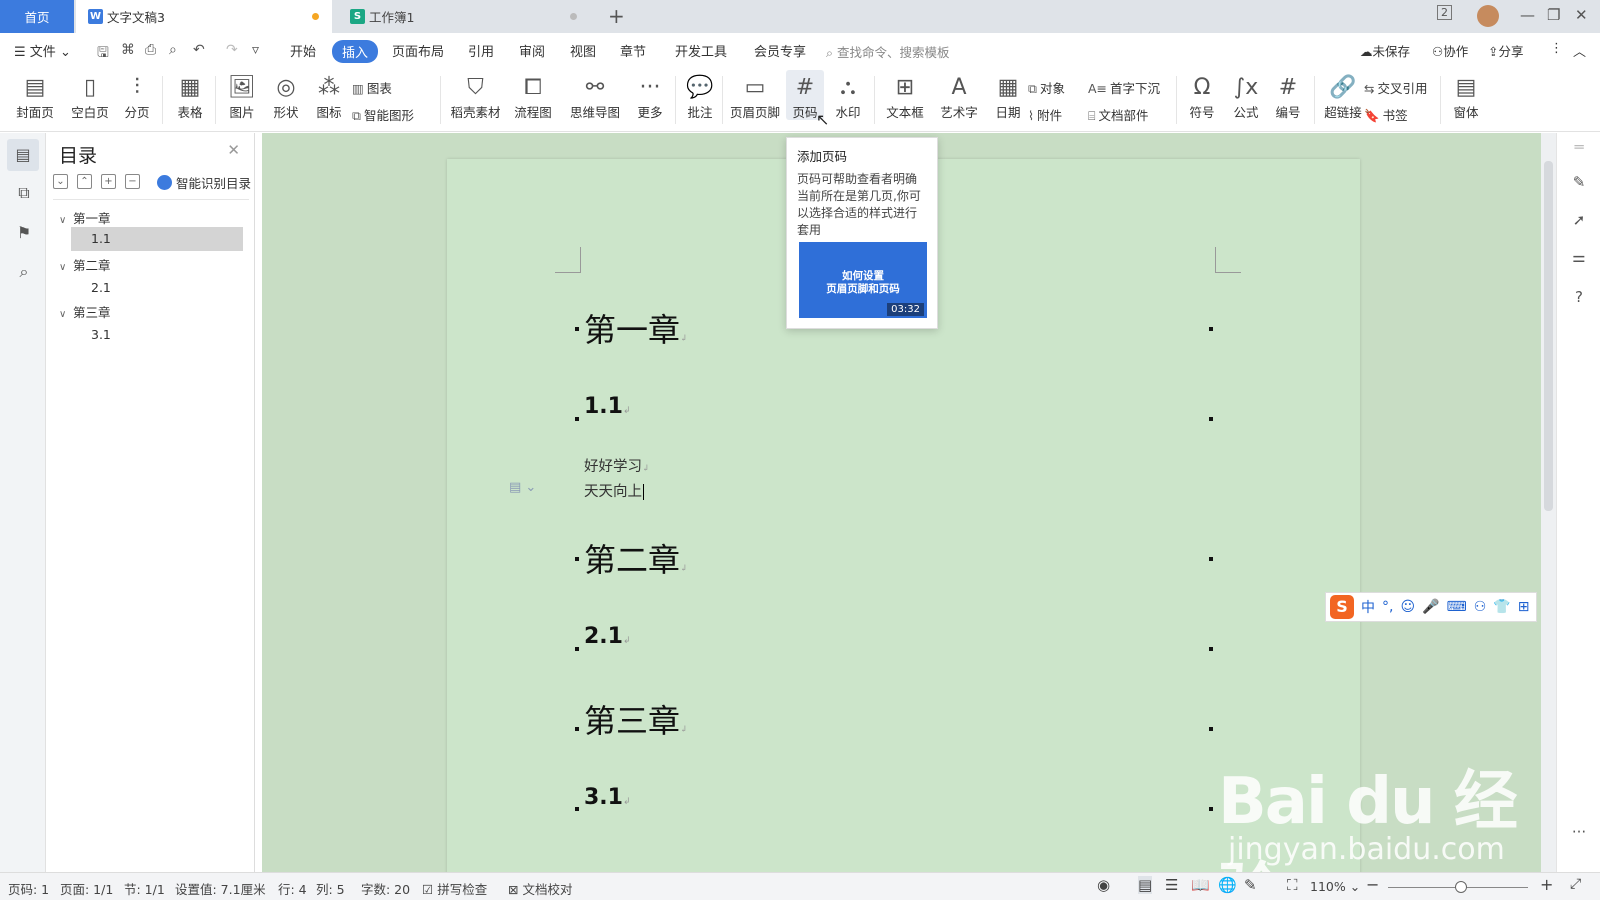 This screenshot has height=900, width=1600. I want to click on user-icon: ⚇, so click(1480, 607).